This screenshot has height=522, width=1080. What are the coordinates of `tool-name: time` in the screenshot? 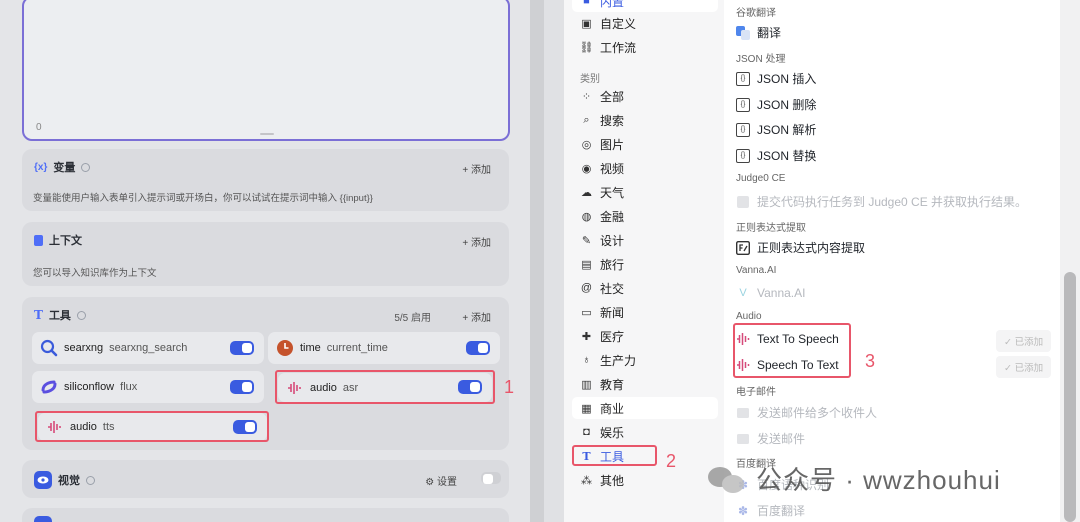 It's located at (310, 348).